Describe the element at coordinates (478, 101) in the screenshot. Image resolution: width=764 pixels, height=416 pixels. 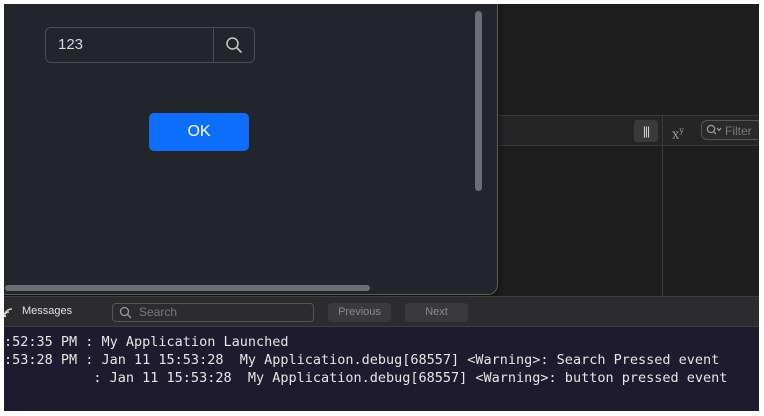
I see `vertical-scrollbar` at that location.